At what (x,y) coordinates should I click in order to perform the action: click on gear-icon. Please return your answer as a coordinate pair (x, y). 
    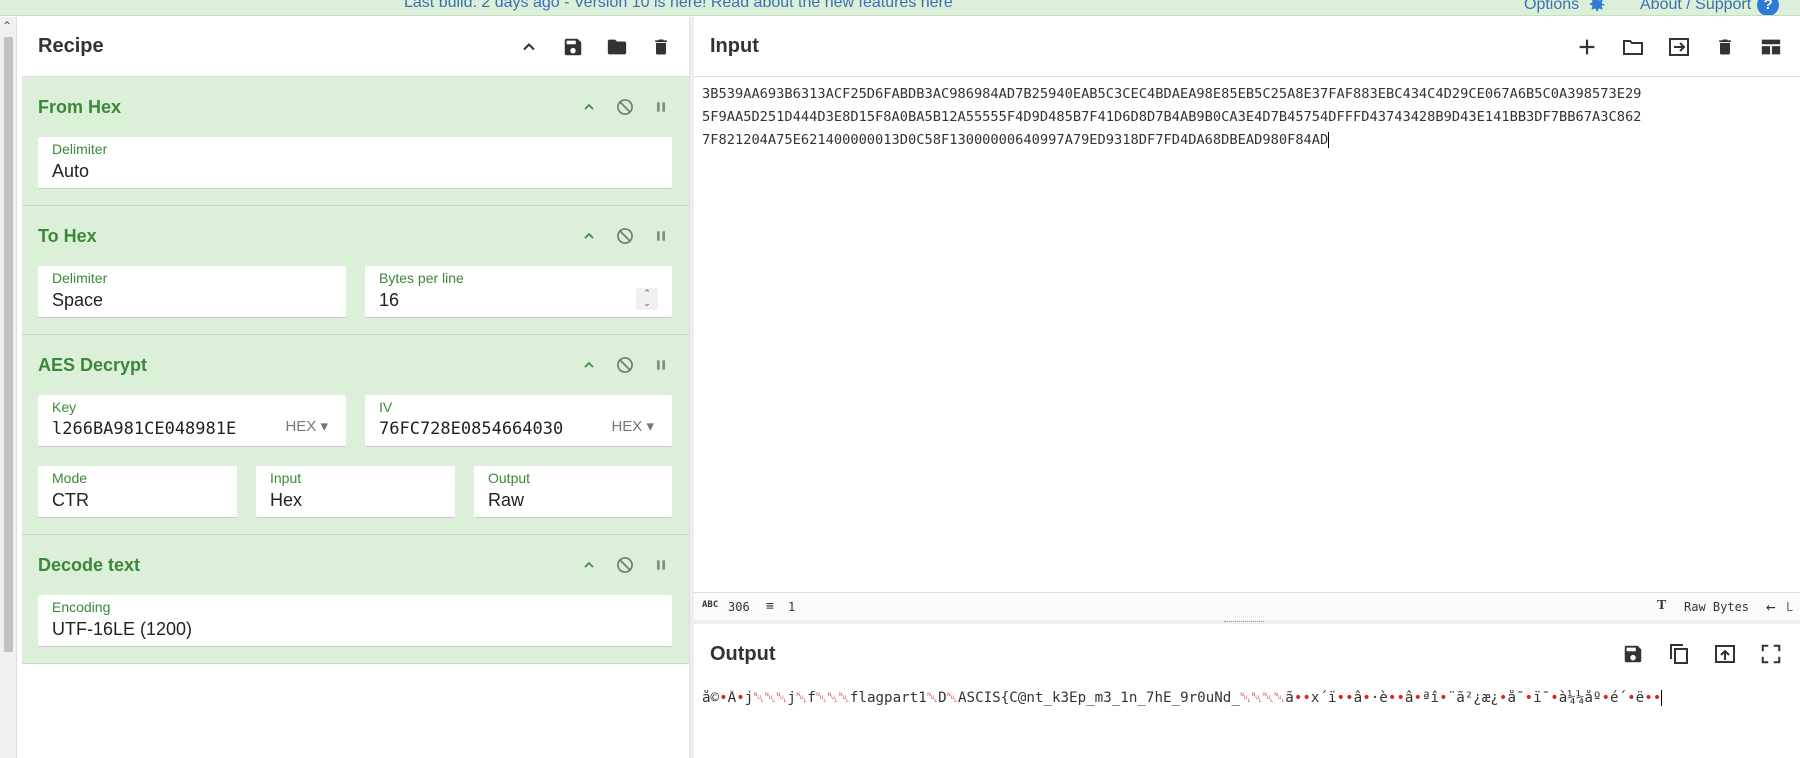
    Looking at the image, I should click on (1597, 6).